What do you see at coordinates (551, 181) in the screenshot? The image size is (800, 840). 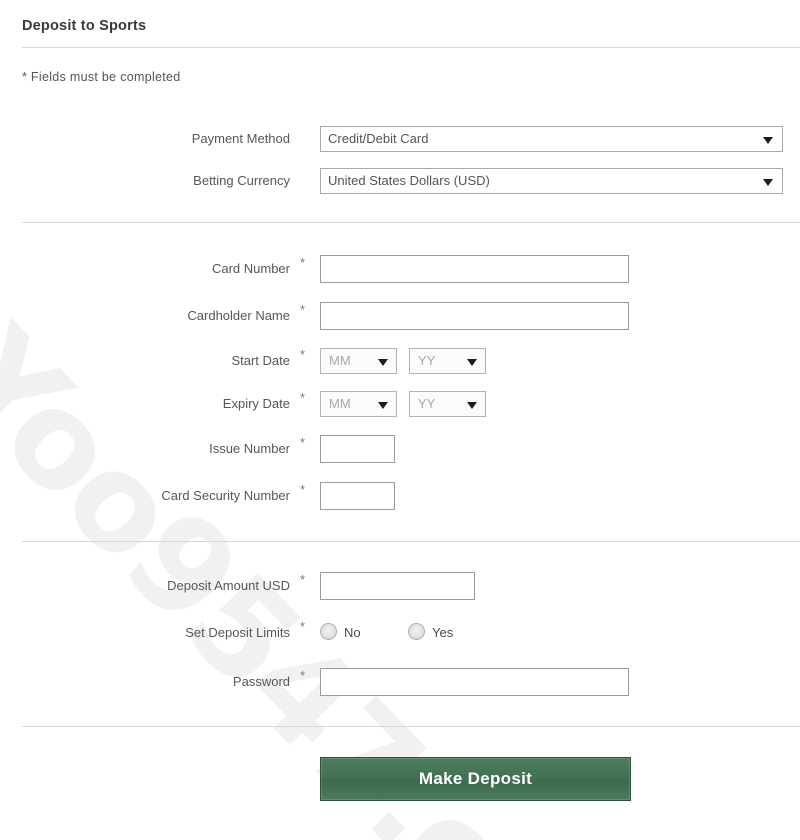 I see `betting-currency-select: United States Dollars (USD)` at bounding box center [551, 181].